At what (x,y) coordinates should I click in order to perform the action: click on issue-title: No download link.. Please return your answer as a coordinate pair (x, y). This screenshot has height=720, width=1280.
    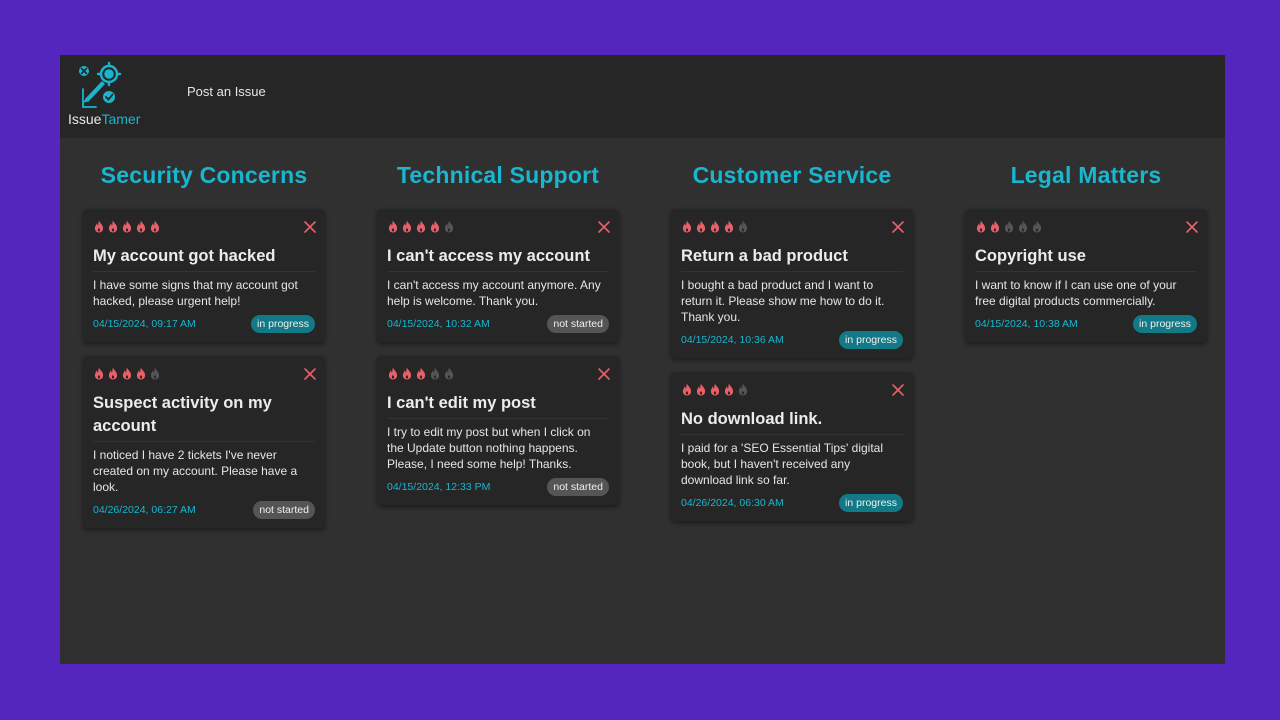
    Looking at the image, I should click on (792, 421).